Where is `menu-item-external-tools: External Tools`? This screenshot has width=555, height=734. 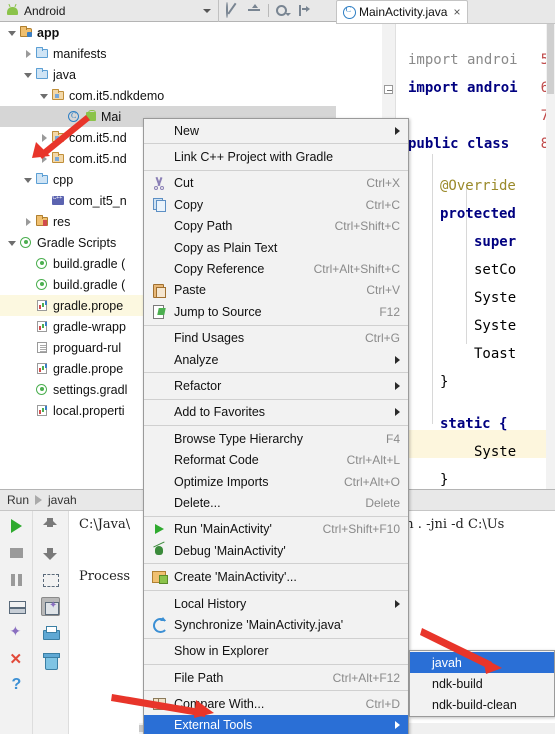
menu-item-external-tools: External Tools is located at coordinates (276, 724).